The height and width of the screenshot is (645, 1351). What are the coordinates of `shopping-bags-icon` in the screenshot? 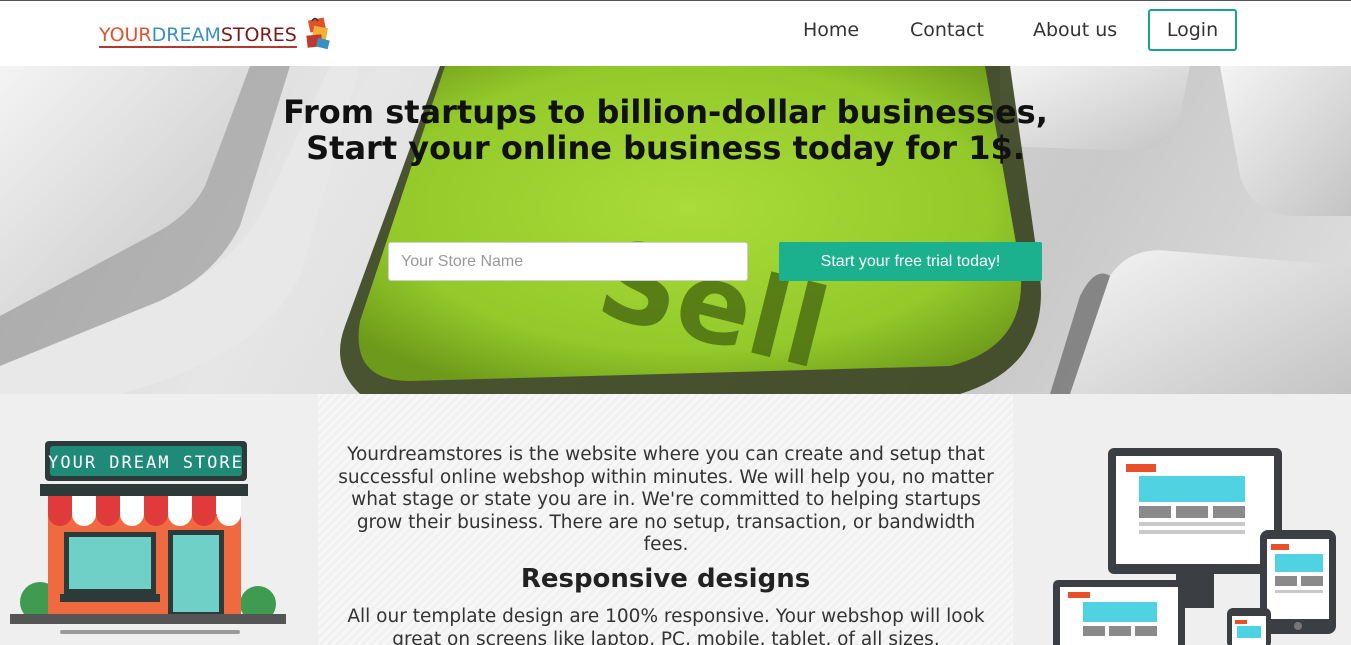 It's located at (318, 33).